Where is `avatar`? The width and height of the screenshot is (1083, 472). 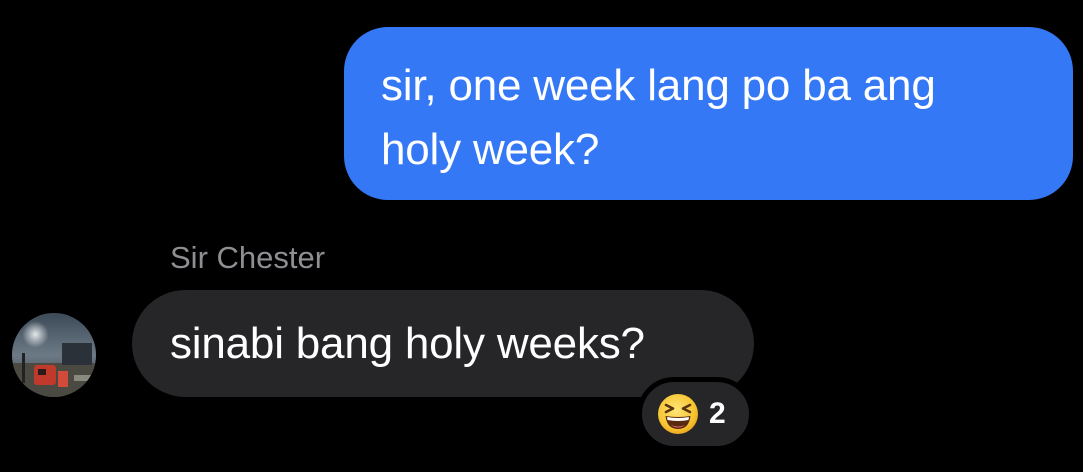
avatar is located at coordinates (54, 355).